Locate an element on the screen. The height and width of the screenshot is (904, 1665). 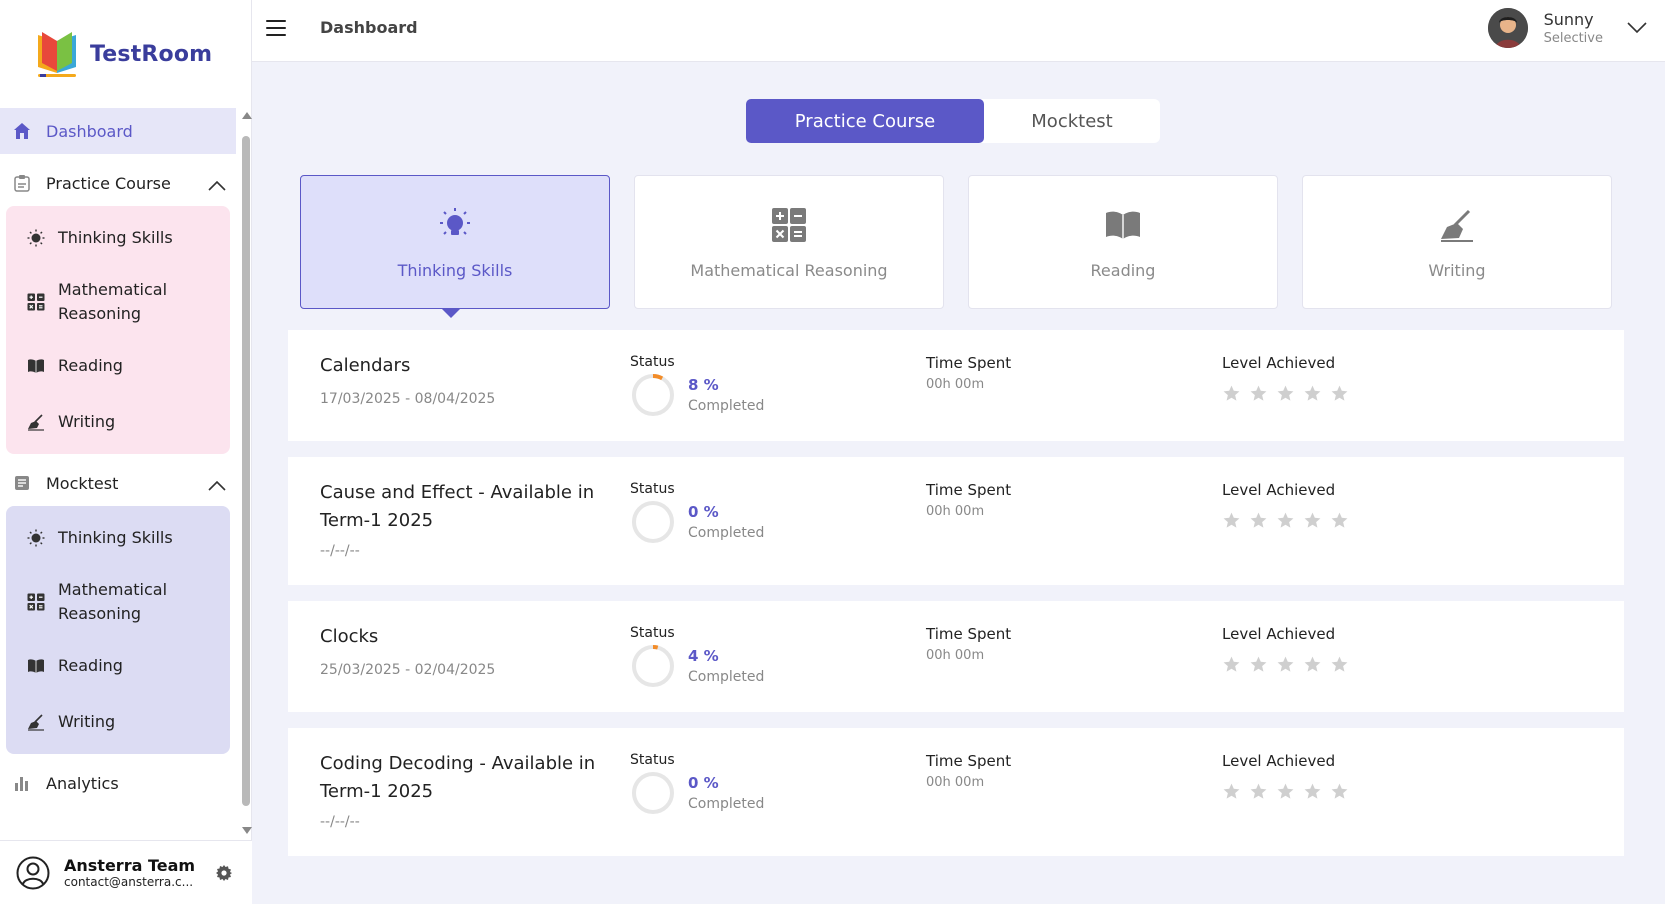
user-meta: Sunny Selective is located at coordinates (1573, 28).